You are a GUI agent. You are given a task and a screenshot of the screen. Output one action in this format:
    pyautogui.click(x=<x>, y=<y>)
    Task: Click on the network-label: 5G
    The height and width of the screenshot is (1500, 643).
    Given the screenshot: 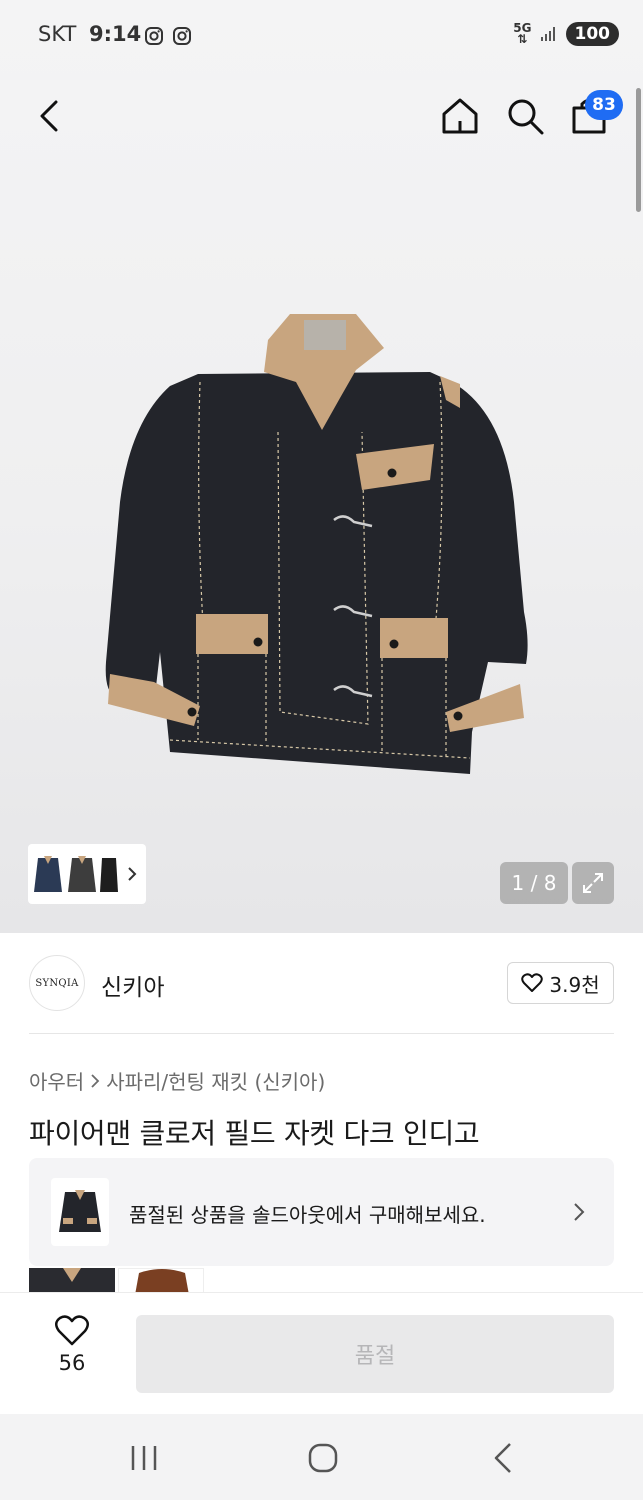 What is the action you would take?
    pyautogui.click(x=522, y=28)
    